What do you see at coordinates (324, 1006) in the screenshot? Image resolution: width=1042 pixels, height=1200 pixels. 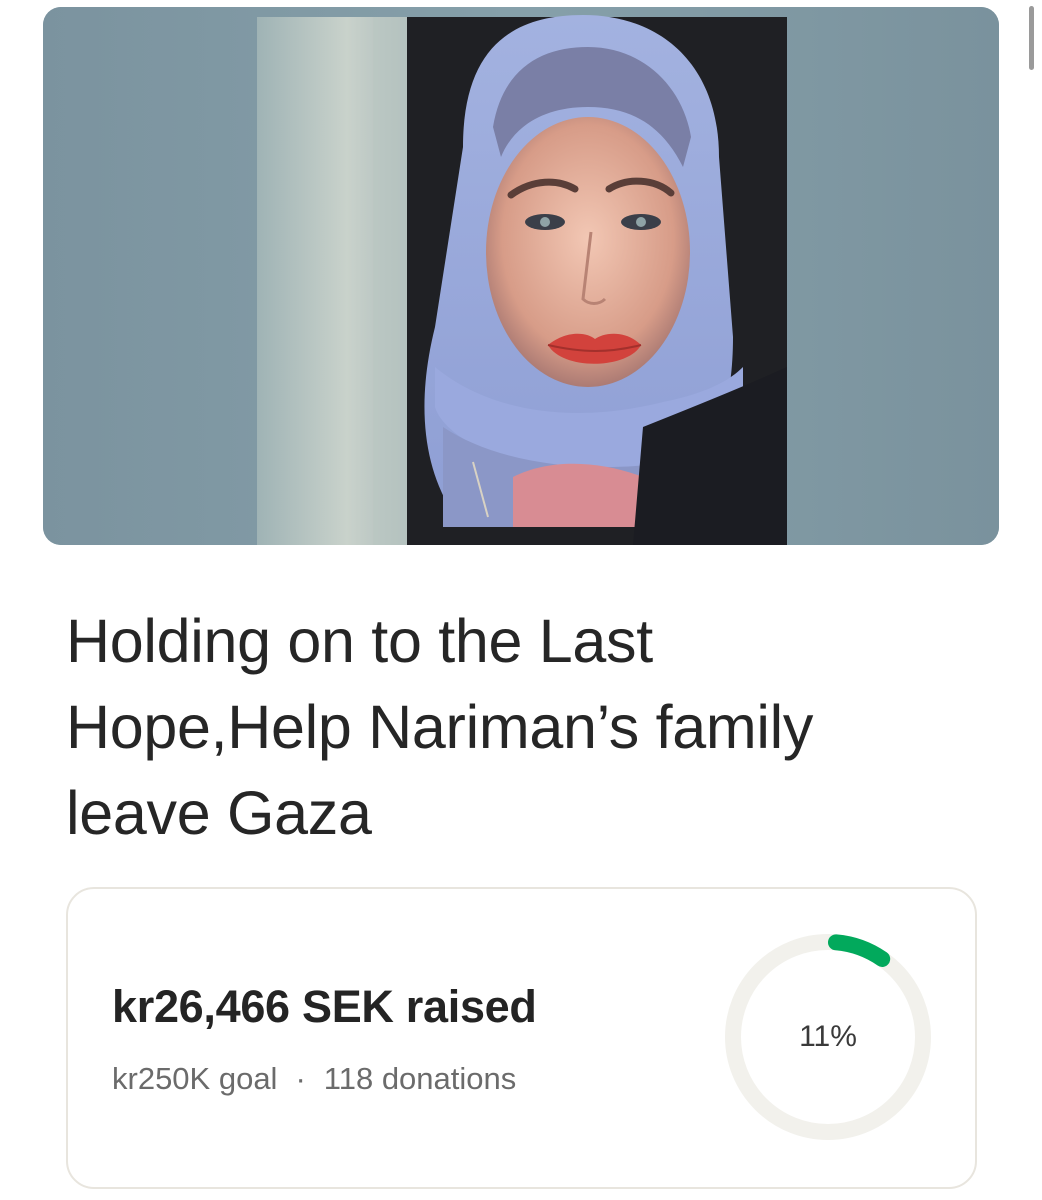 I see `amount-raised: kr26,466 SEK raised` at bounding box center [324, 1006].